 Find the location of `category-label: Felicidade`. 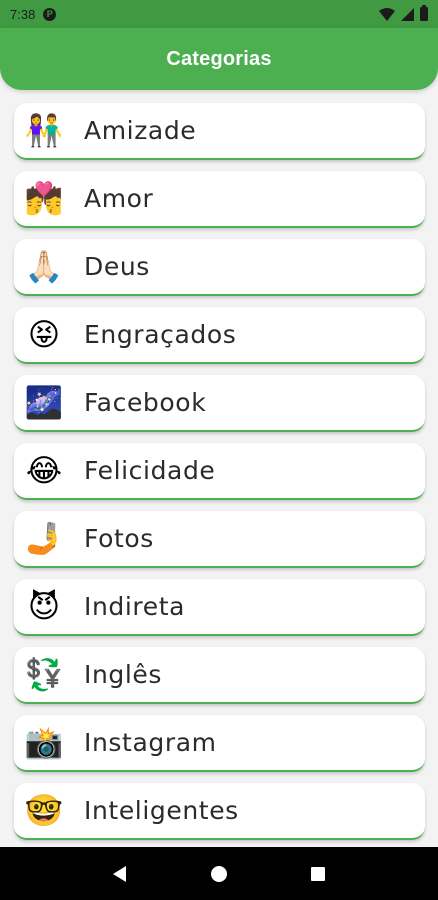

category-label: Felicidade is located at coordinates (150, 470).